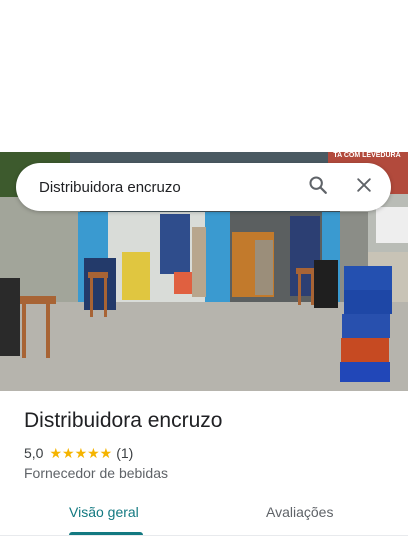  What do you see at coordinates (104, 512) in the screenshot?
I see `tab-overview: Visão geral` at bounding box center [104, 512].